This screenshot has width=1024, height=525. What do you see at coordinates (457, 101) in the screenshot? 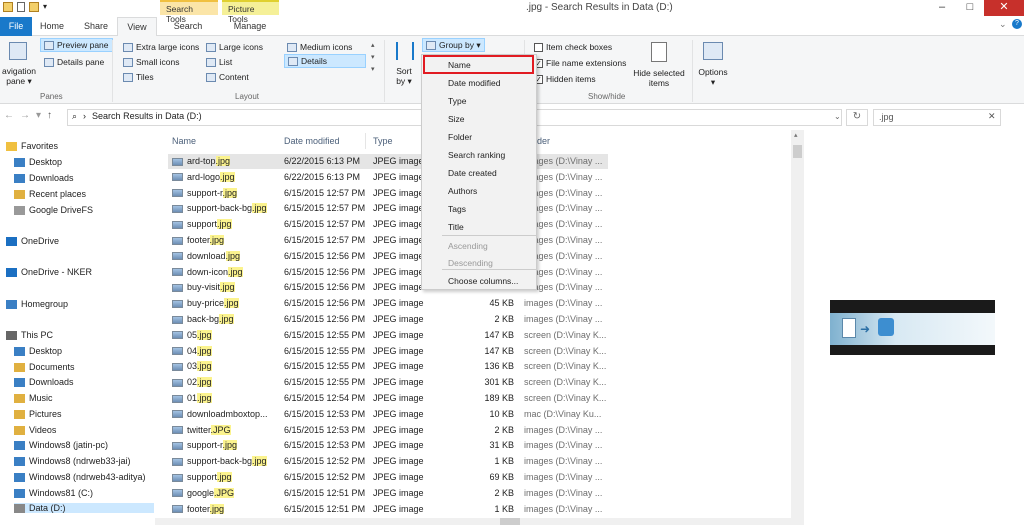
I see `group-by-menu-item: Type` at bounding box center [457, 101].